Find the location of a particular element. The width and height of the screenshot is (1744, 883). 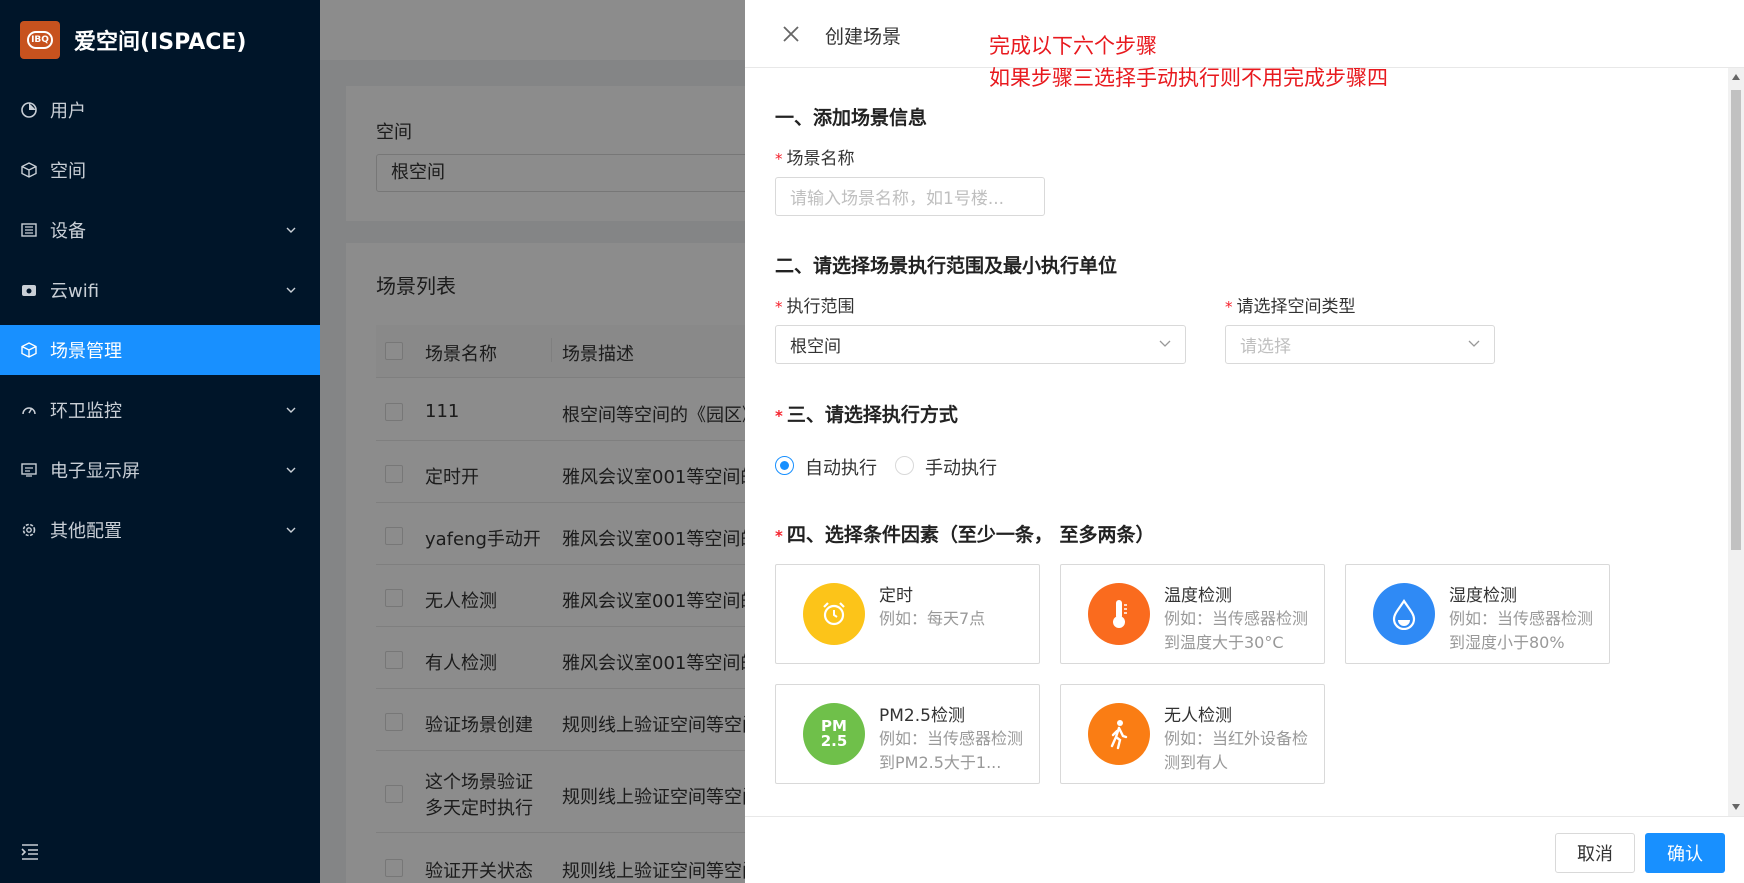

pie-icon is located at coordinates (29, 110).